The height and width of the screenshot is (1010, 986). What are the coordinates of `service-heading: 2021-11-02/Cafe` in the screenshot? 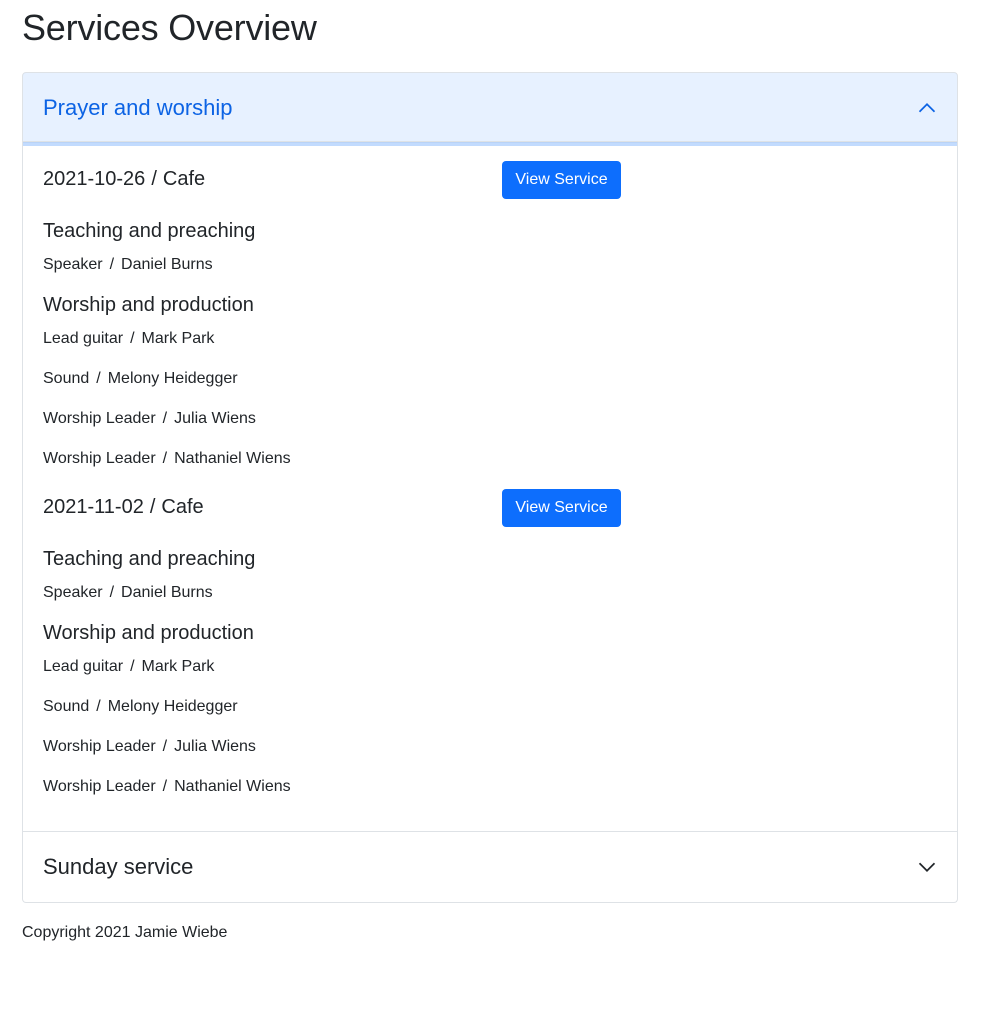 It's located at (490, 507).